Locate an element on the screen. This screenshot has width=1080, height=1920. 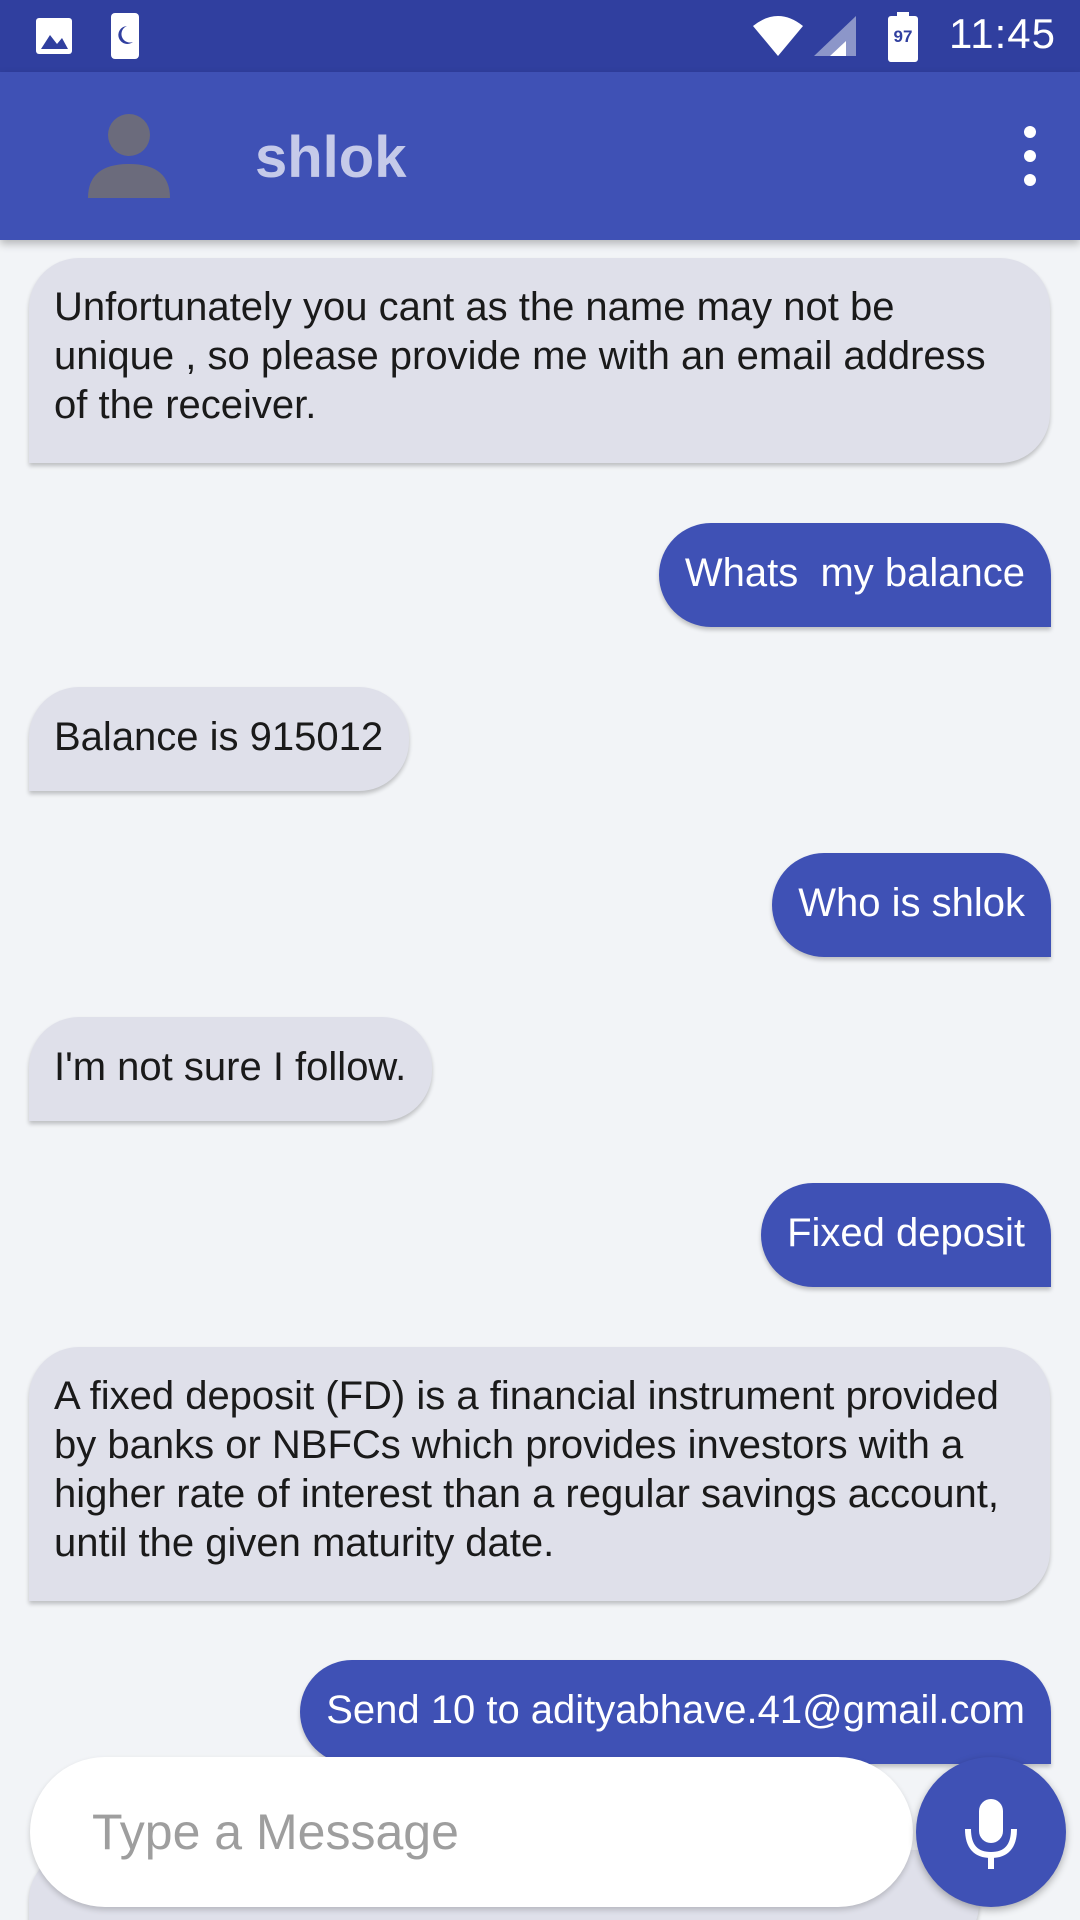
message-text: Balance is 915012 is located at coordinates (219, 737).